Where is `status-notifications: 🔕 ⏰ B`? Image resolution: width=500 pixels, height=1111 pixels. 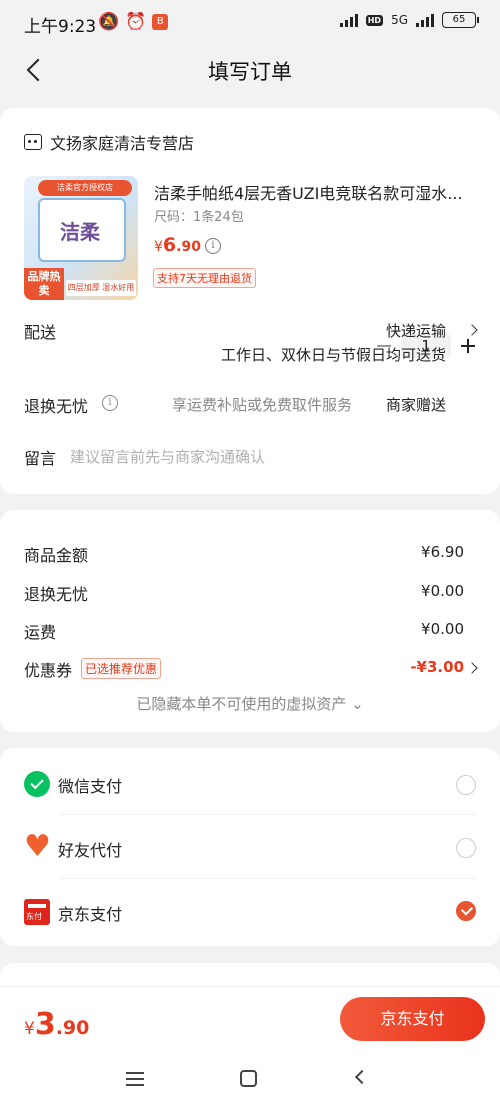 status-notifications: 🔕 ⏰ B is located at coordinates (133, 22).